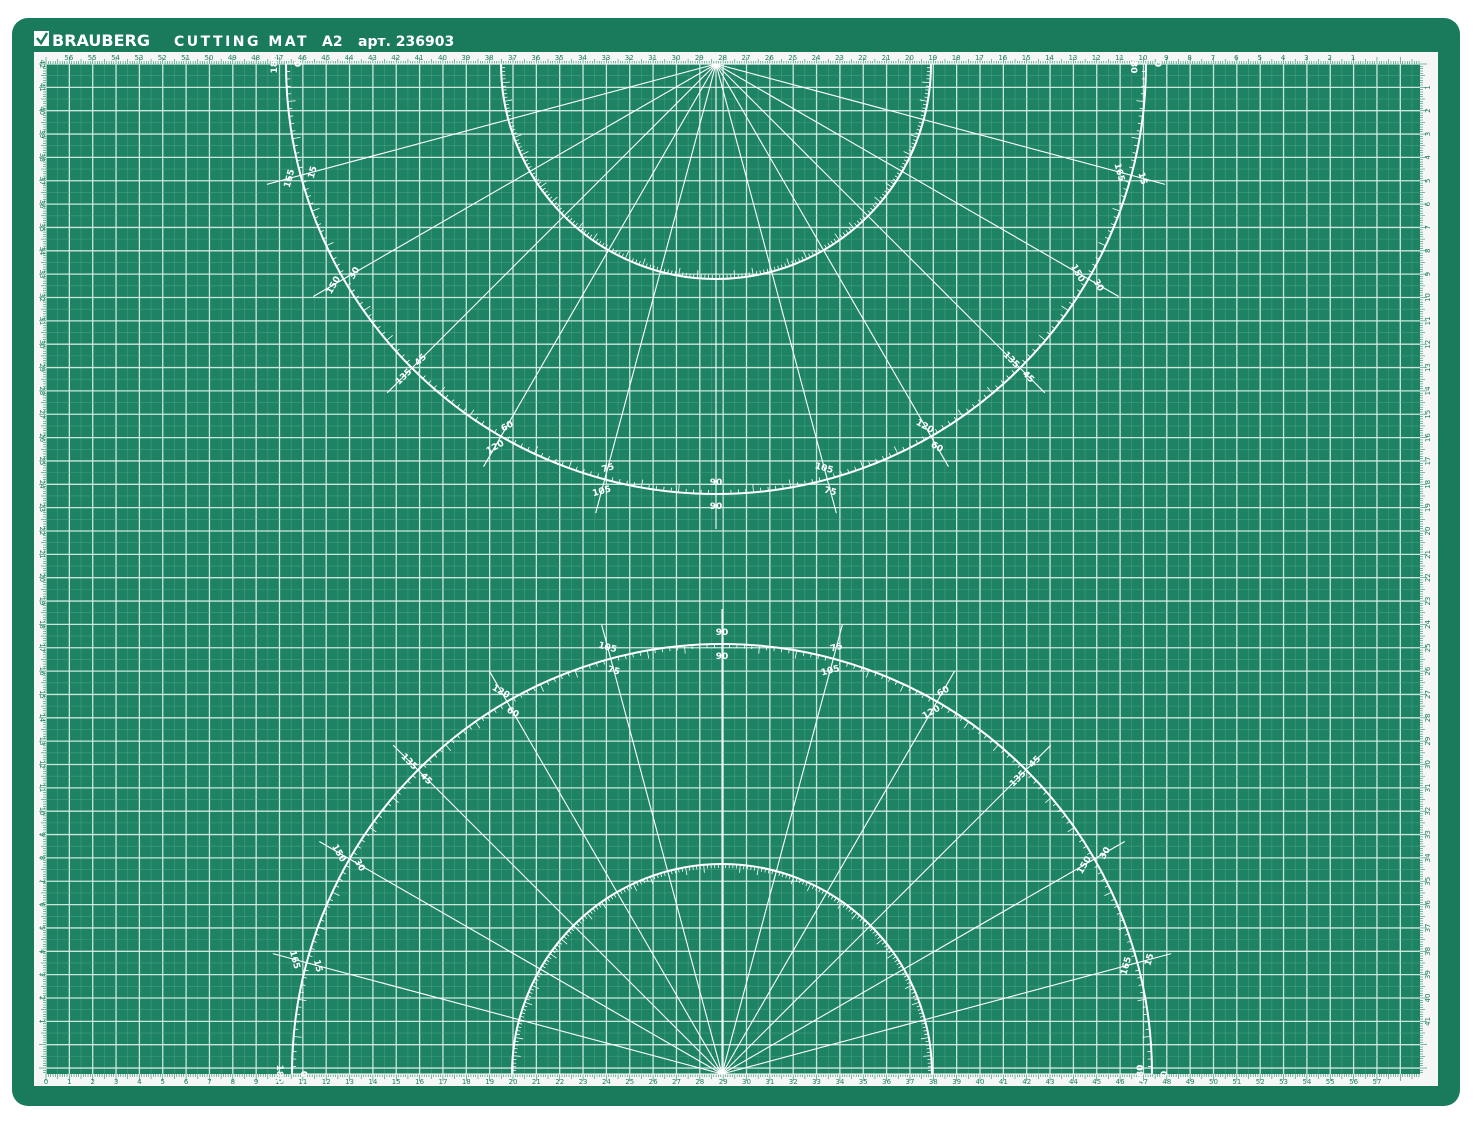 This screenshot has width=1476, height=1124. I want to click on ruler-label-bottom: 19, so click(489, 1082).